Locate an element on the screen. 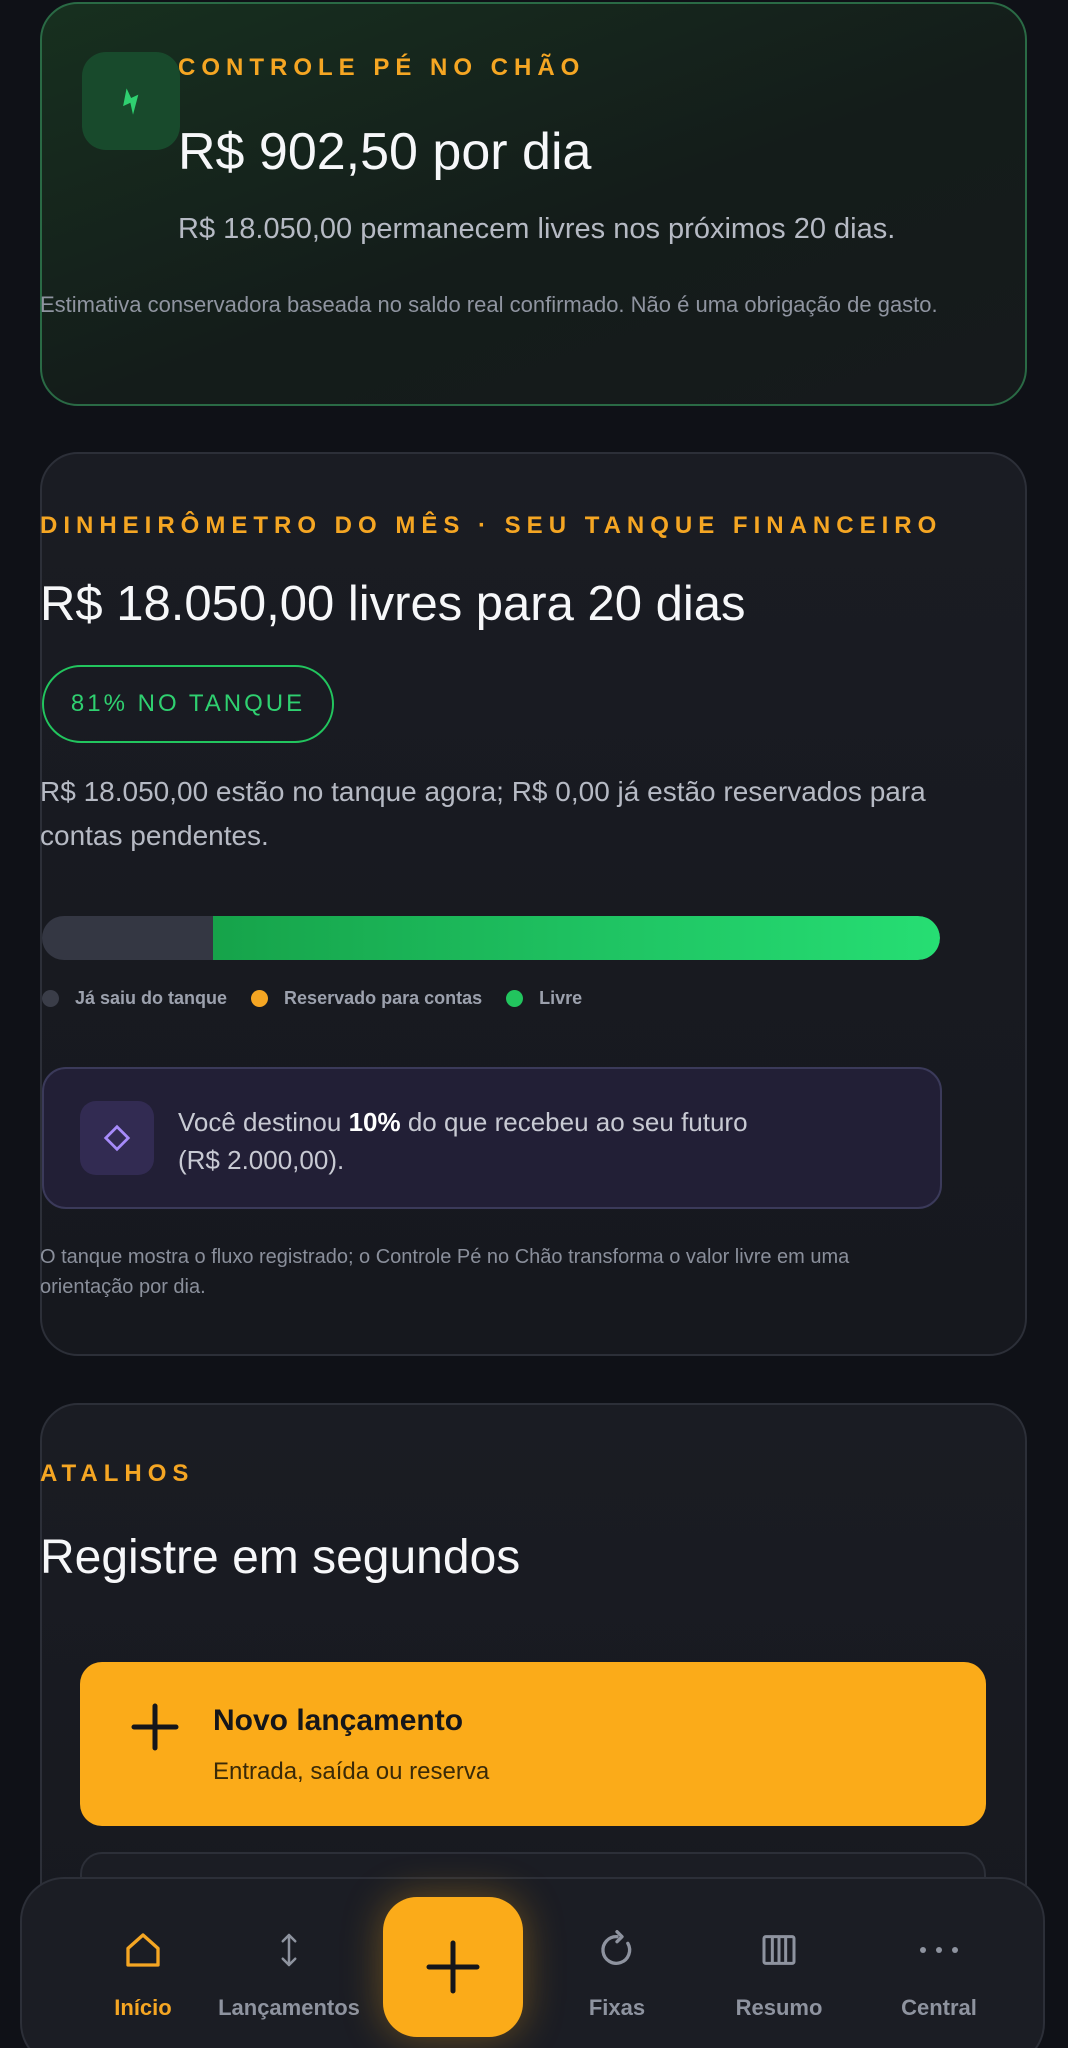 The height and width of the screenshot is (2048, 1068). legend-label: Reservado para contas is located at coordinates (383, 998).